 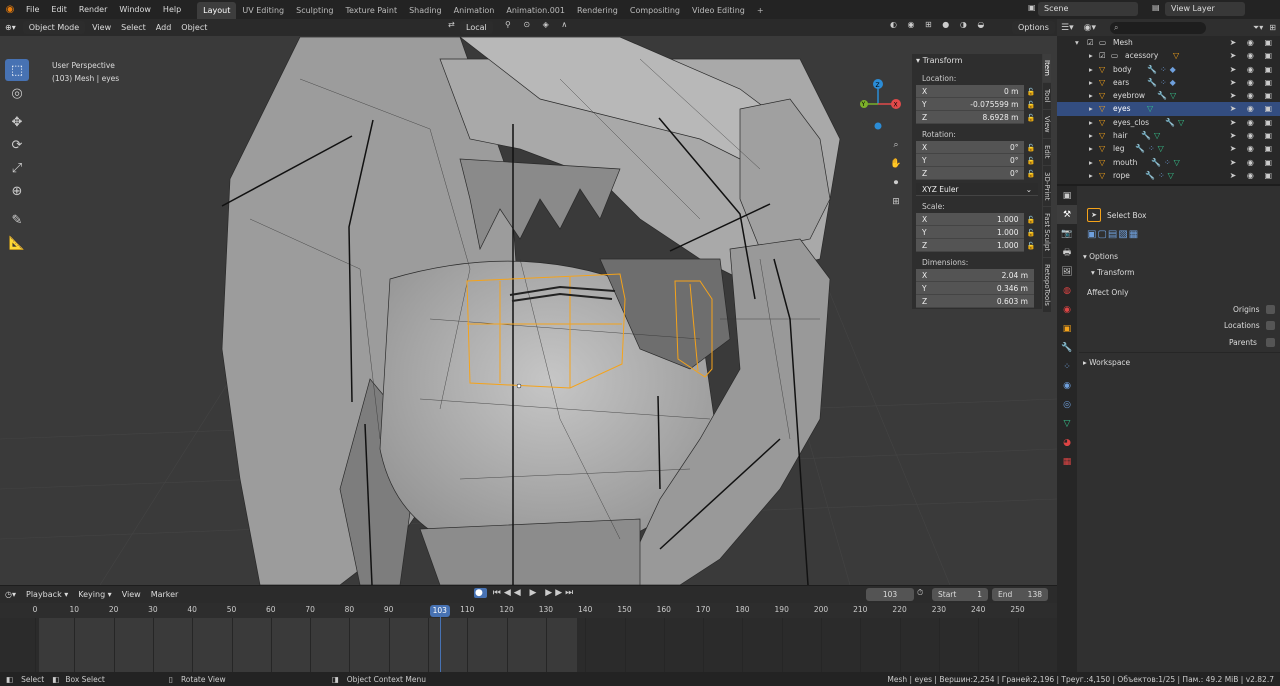 I want to click on camera-icon: ⏺, so click(x=896, y=183).